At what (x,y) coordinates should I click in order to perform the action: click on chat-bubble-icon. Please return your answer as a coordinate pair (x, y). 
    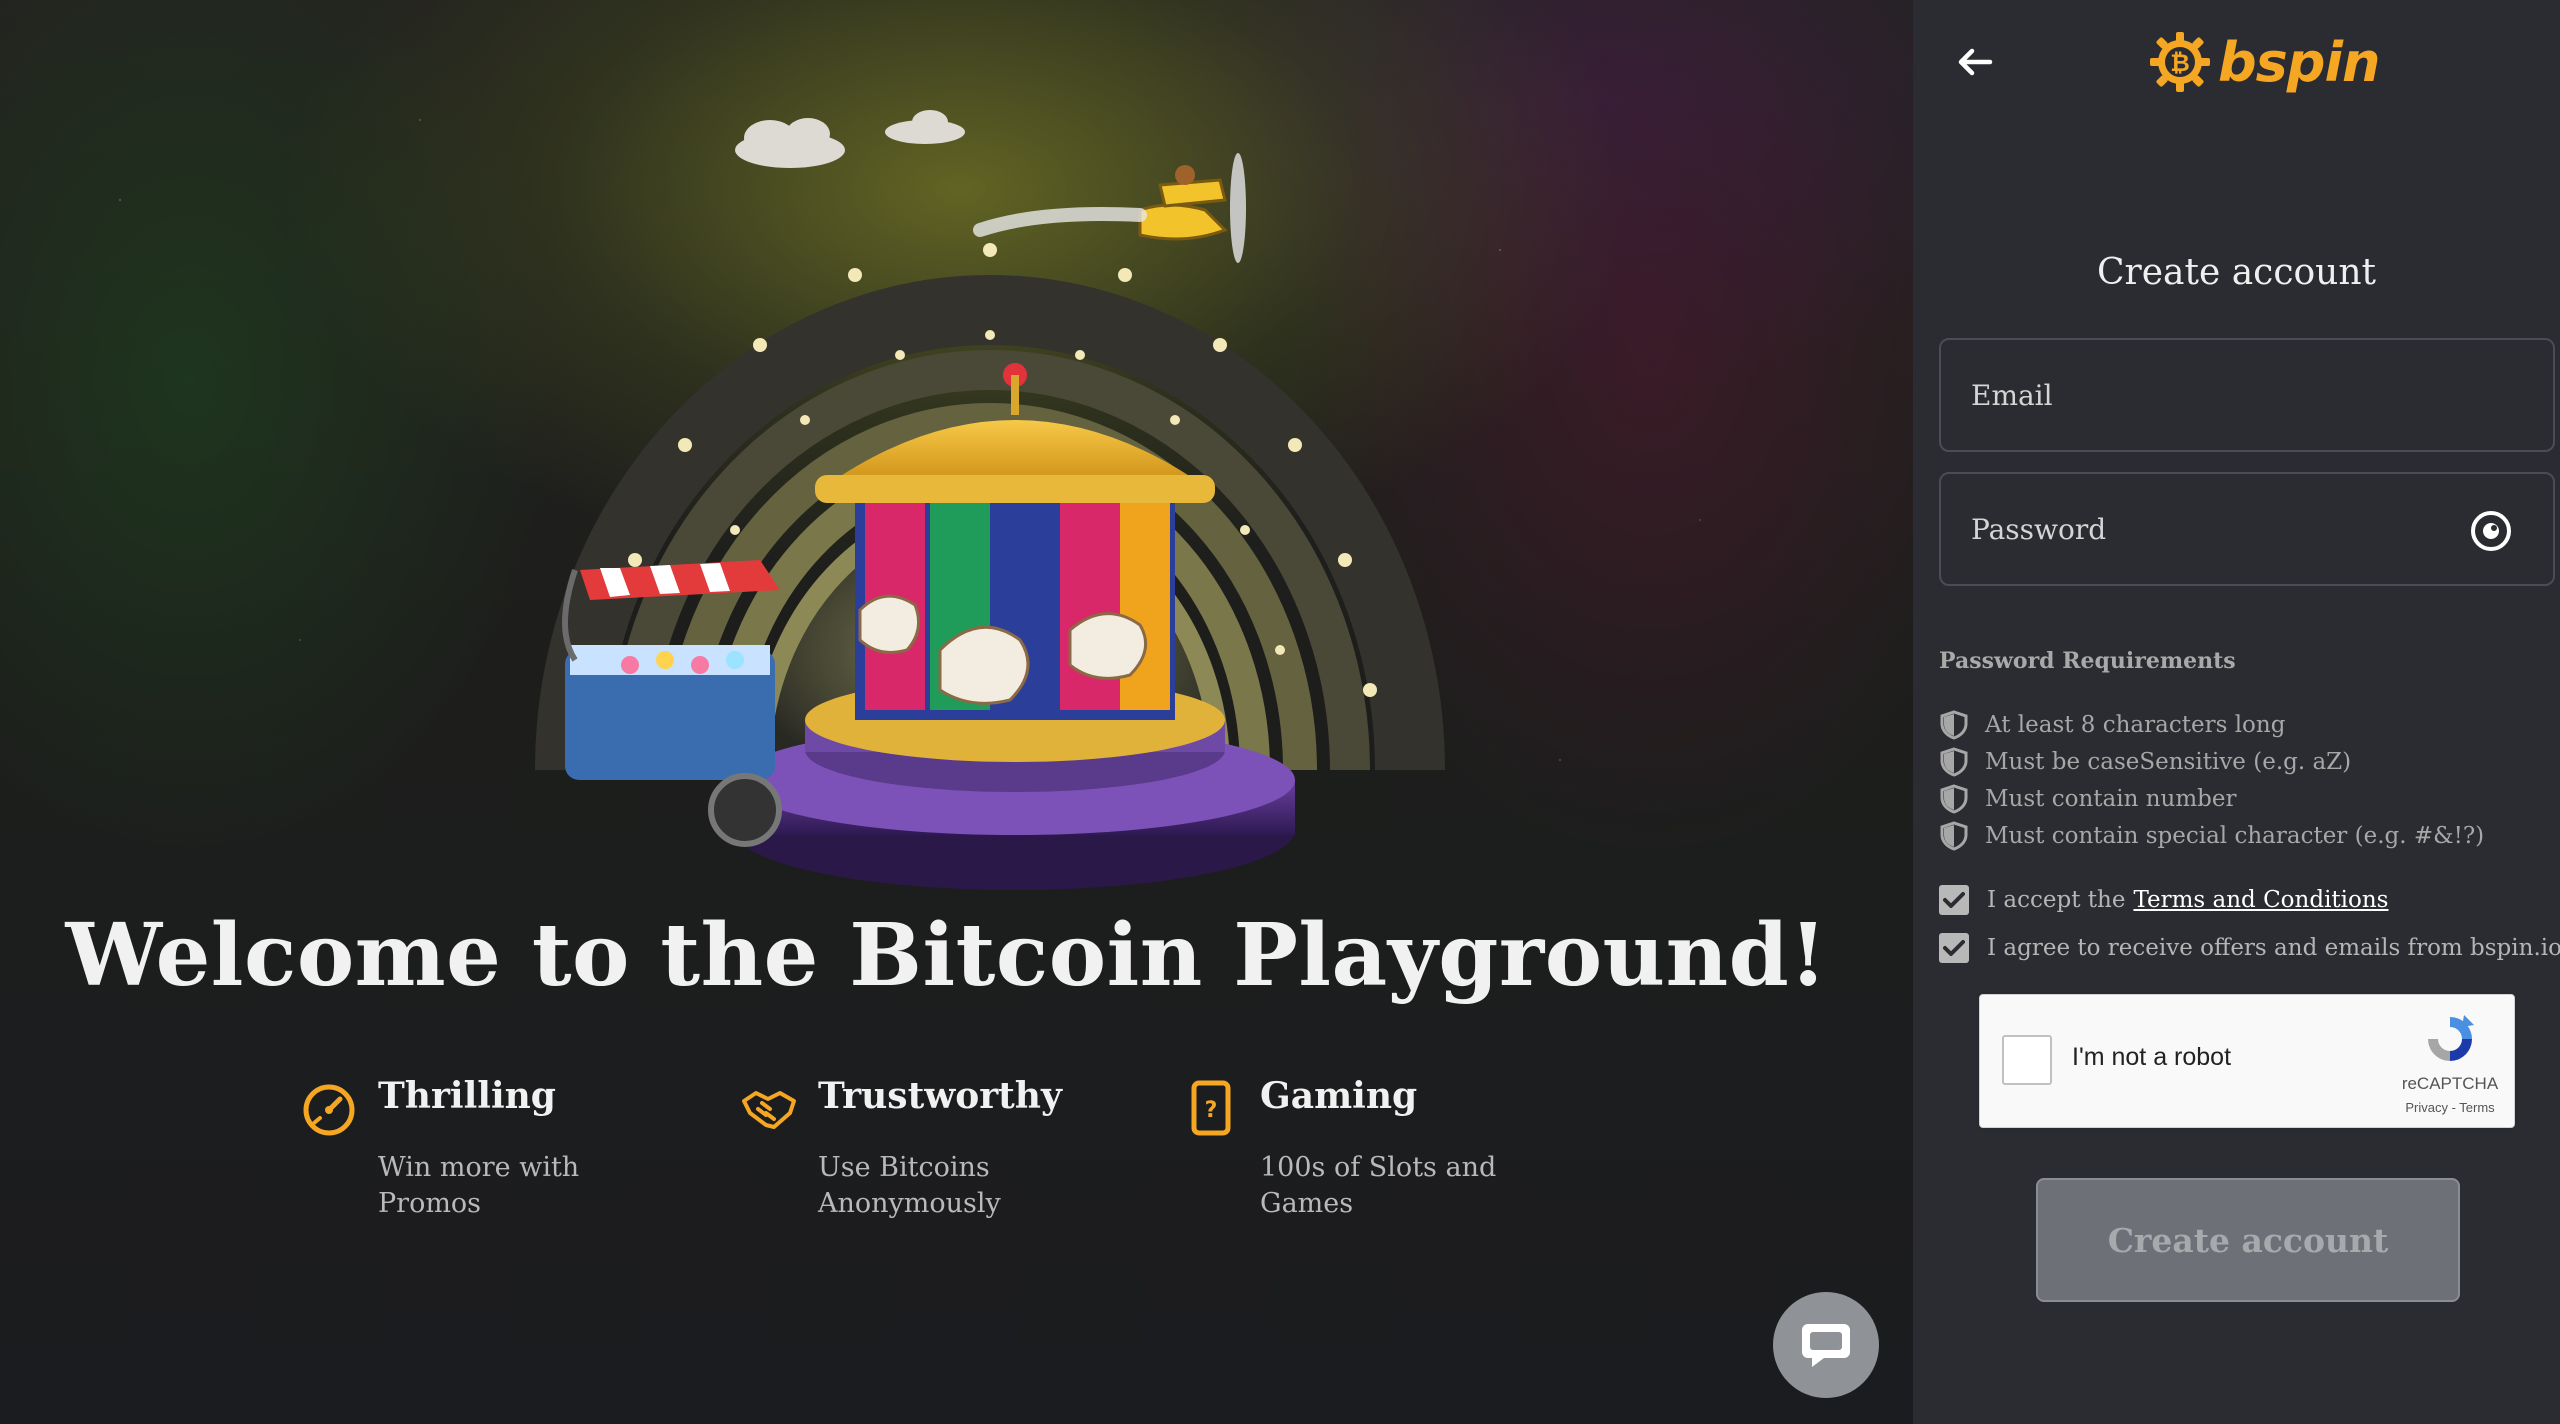
    Looking at the image, I should click on (1826, 1345).